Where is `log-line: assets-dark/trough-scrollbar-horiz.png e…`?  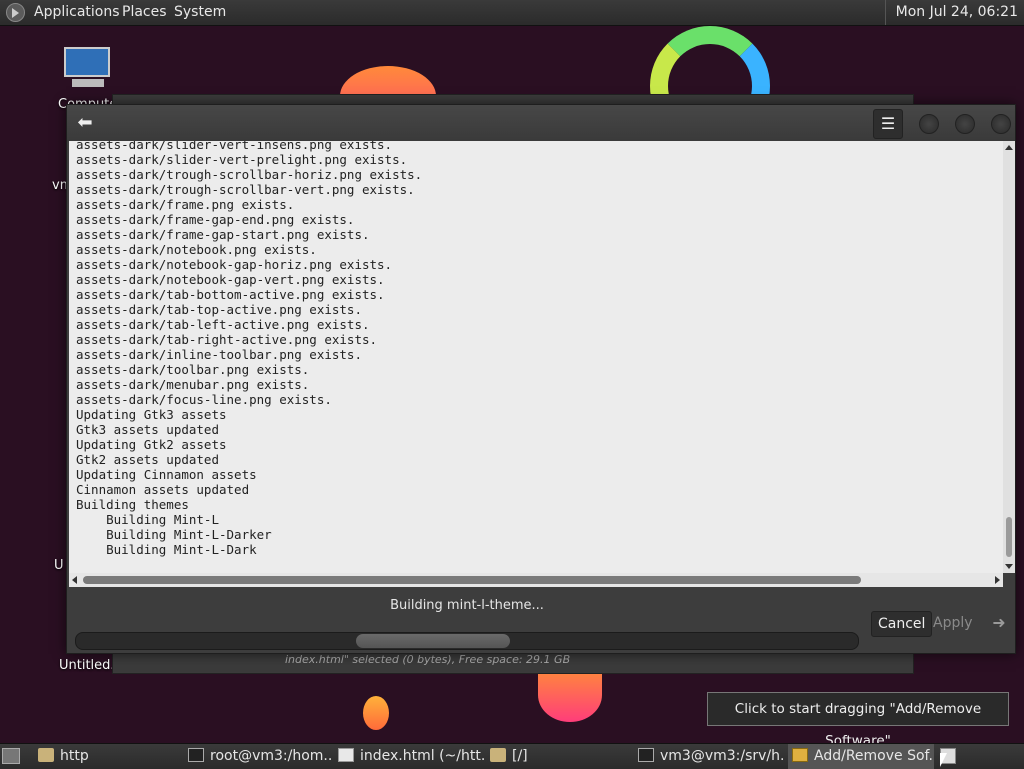
log-line: assets-dark/trough-scrollbar-horiz.png e… is located at coordinates (249, 174).